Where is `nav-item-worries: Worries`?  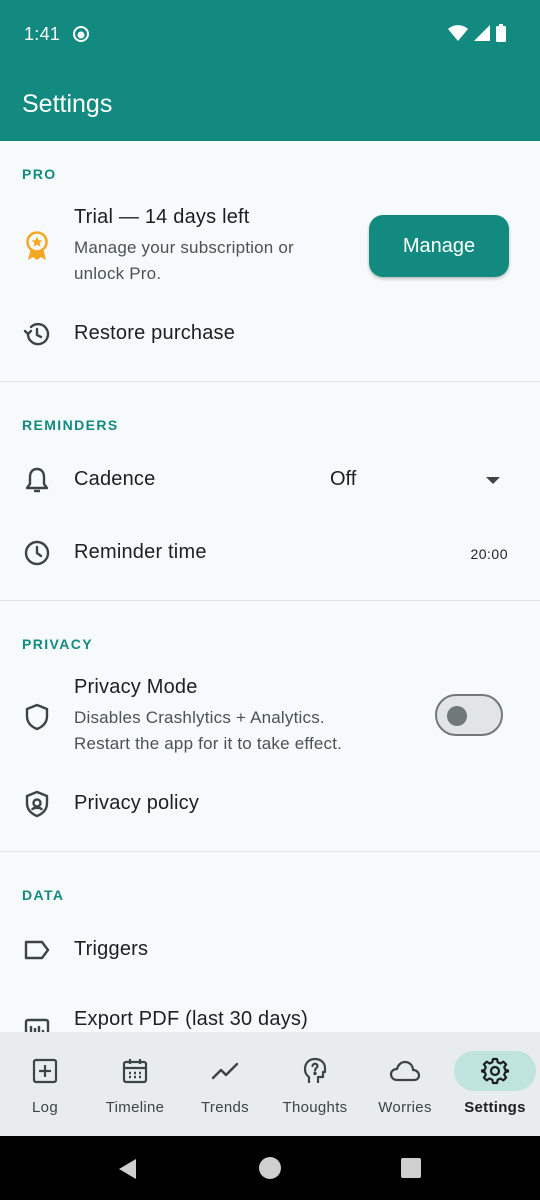
nav-item-worries: Worries is located at coordinates (405, 1084).